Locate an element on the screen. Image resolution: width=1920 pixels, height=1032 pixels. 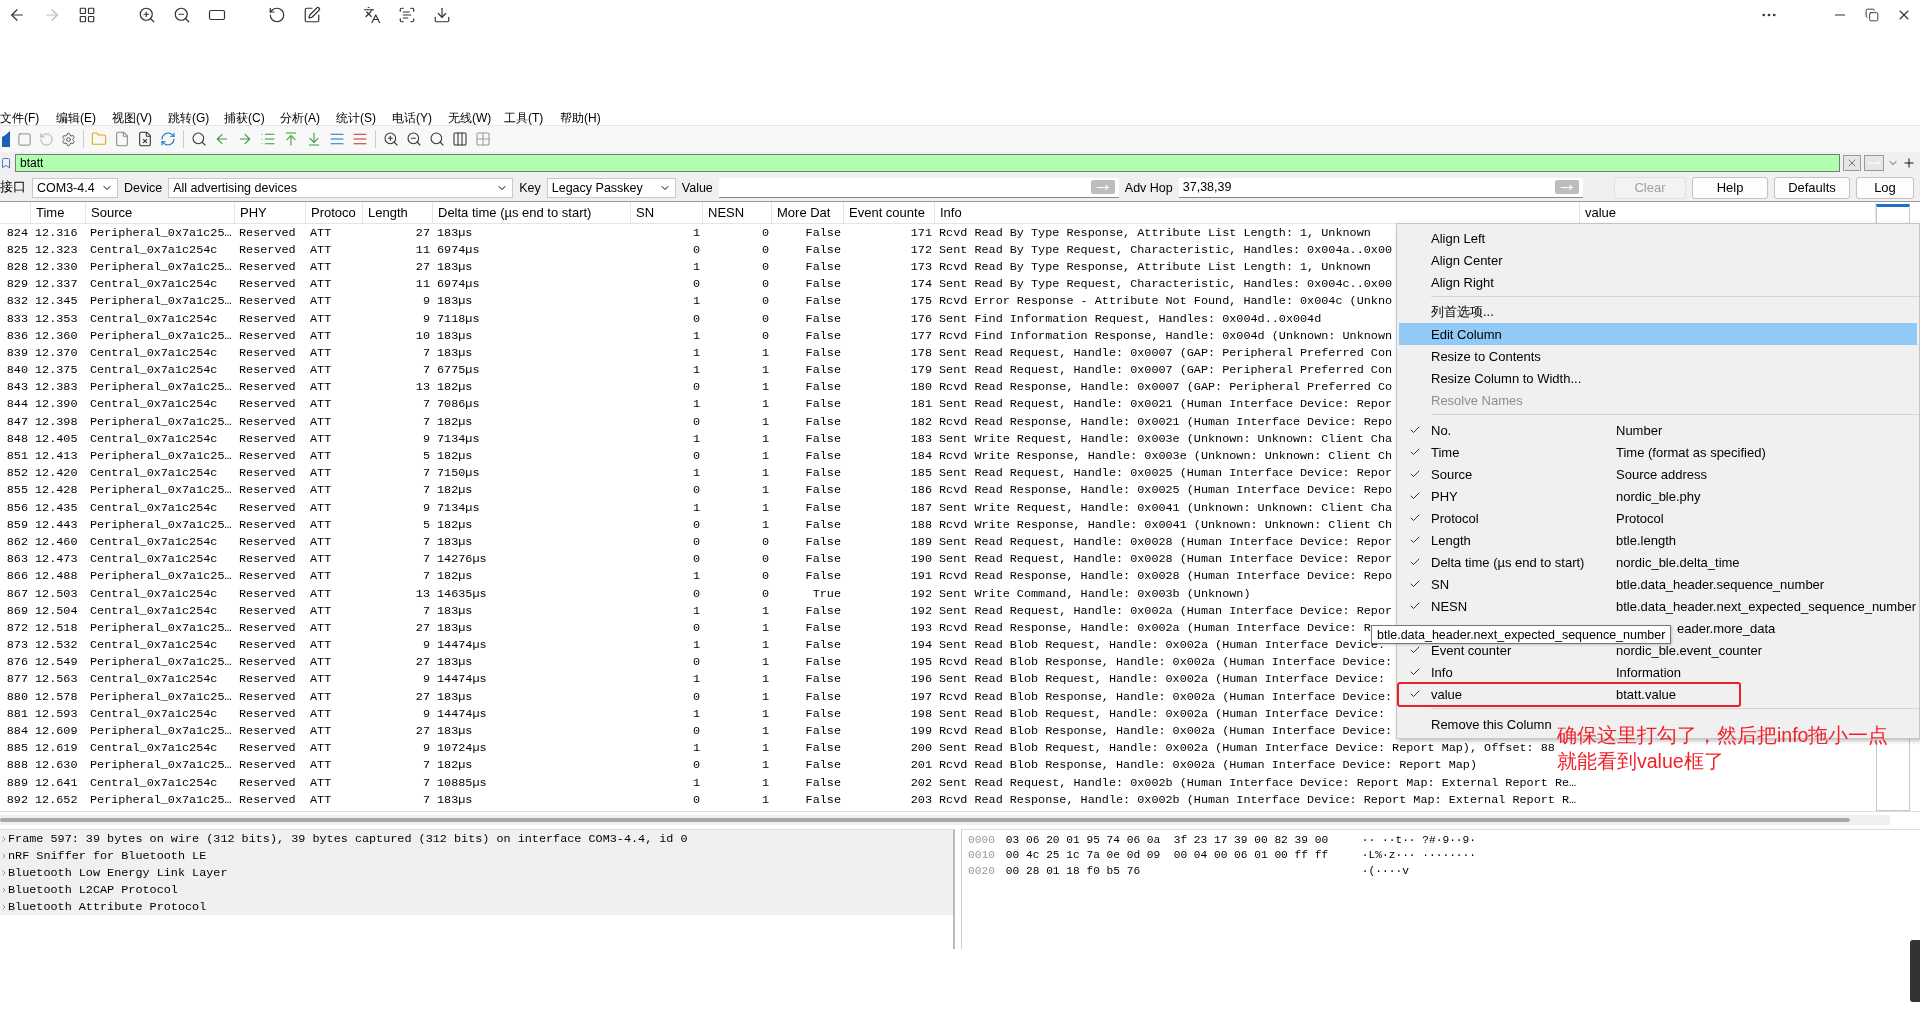
grid-icon is located at coordinates (87, 15).